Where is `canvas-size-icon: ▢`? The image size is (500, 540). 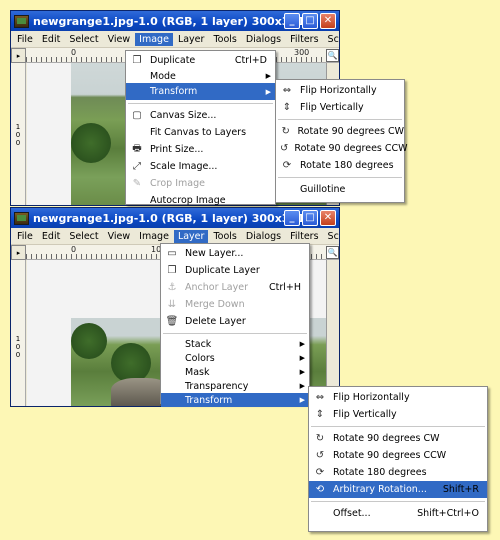 canvas-size-icon: ▢ is located at coordinates (137, 115).